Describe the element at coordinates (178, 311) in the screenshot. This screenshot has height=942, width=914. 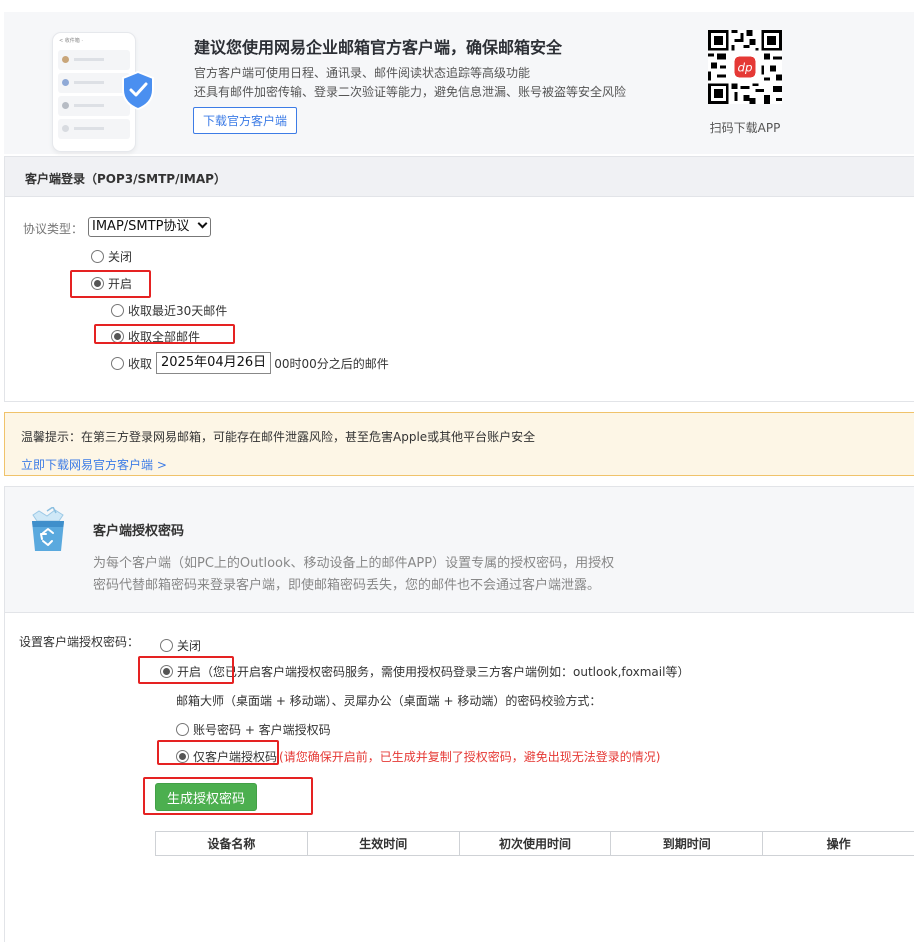
I see `receive-recent-label: 收取最近30天邮件` at that location.